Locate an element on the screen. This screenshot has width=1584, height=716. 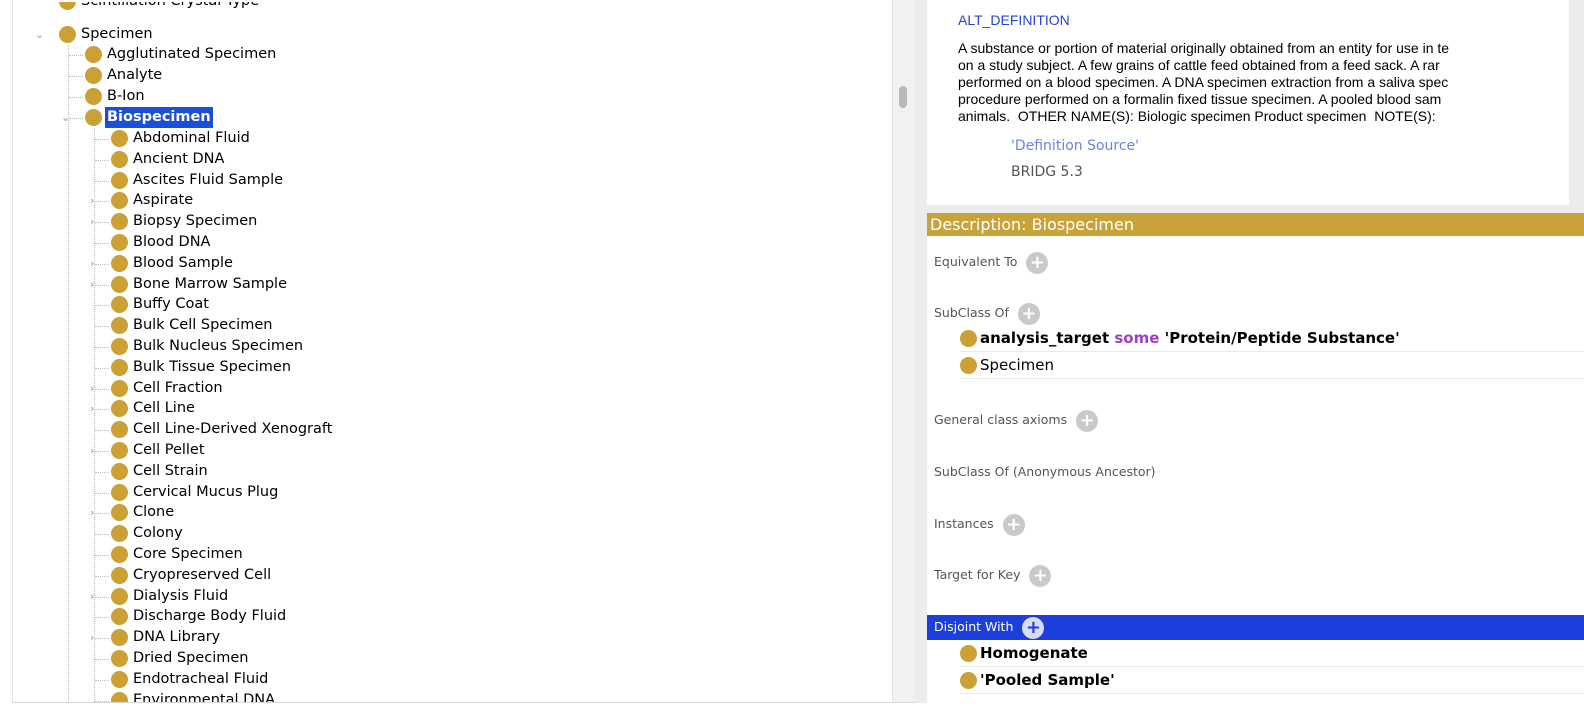
tree-item: B-Ion is located at coordinates (116, 96).